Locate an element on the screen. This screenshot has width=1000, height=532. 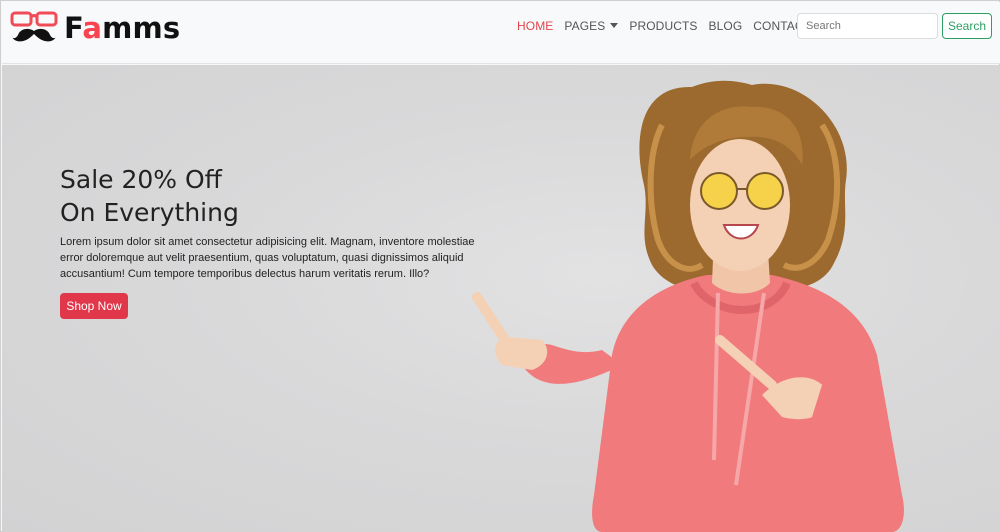
brand-logo-link: Famms is located at coordinates (100, 28).